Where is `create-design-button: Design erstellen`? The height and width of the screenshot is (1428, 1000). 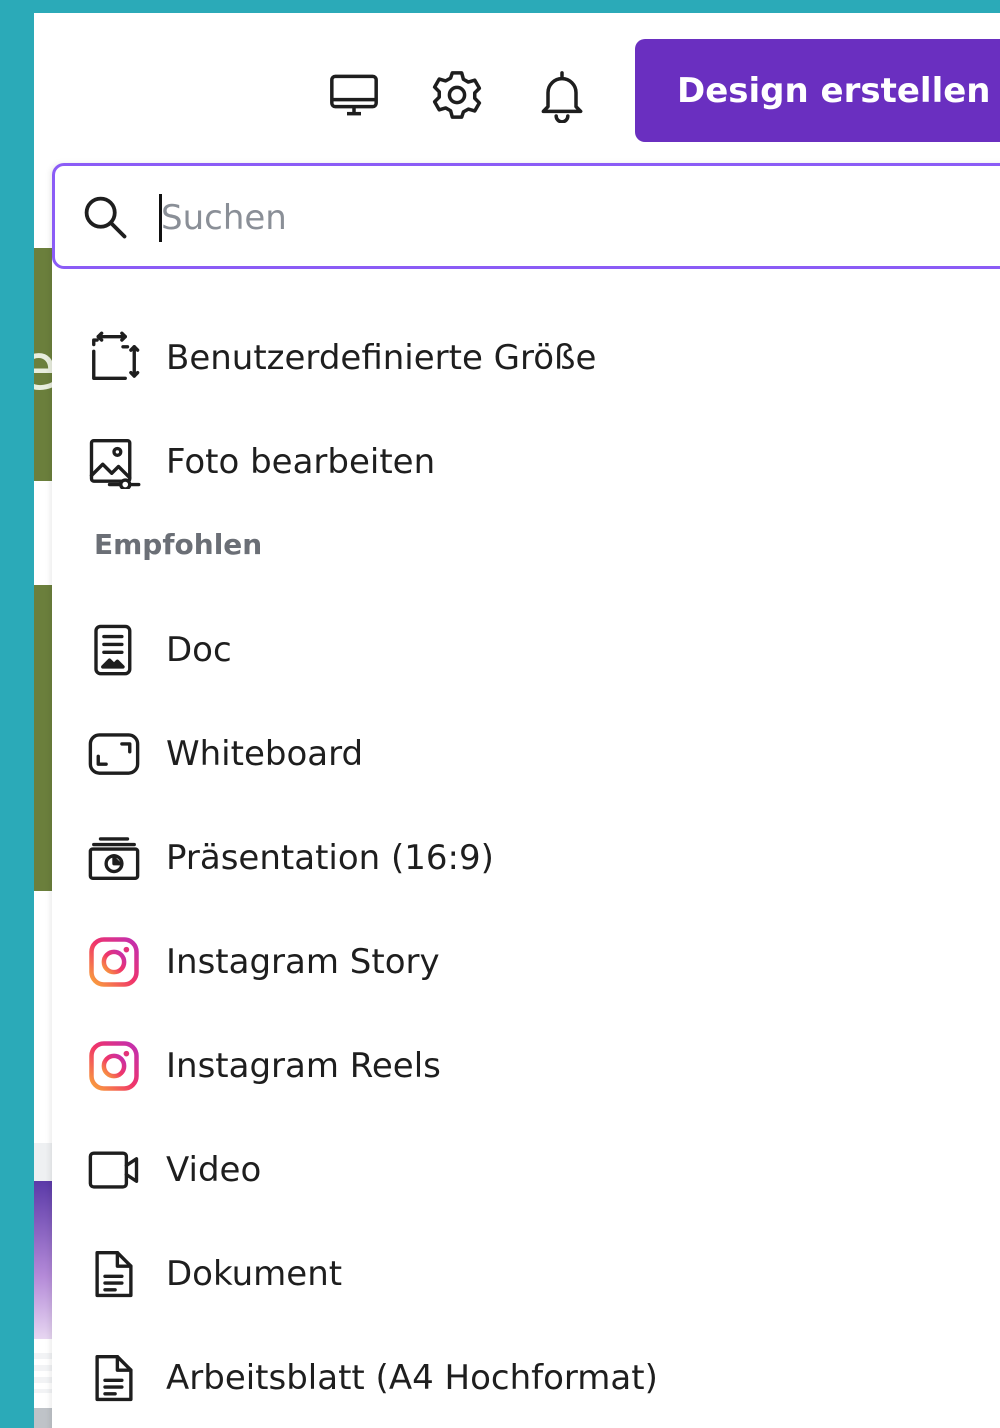
create-design-button: Design erstellen is located at coordinates (817, 90).